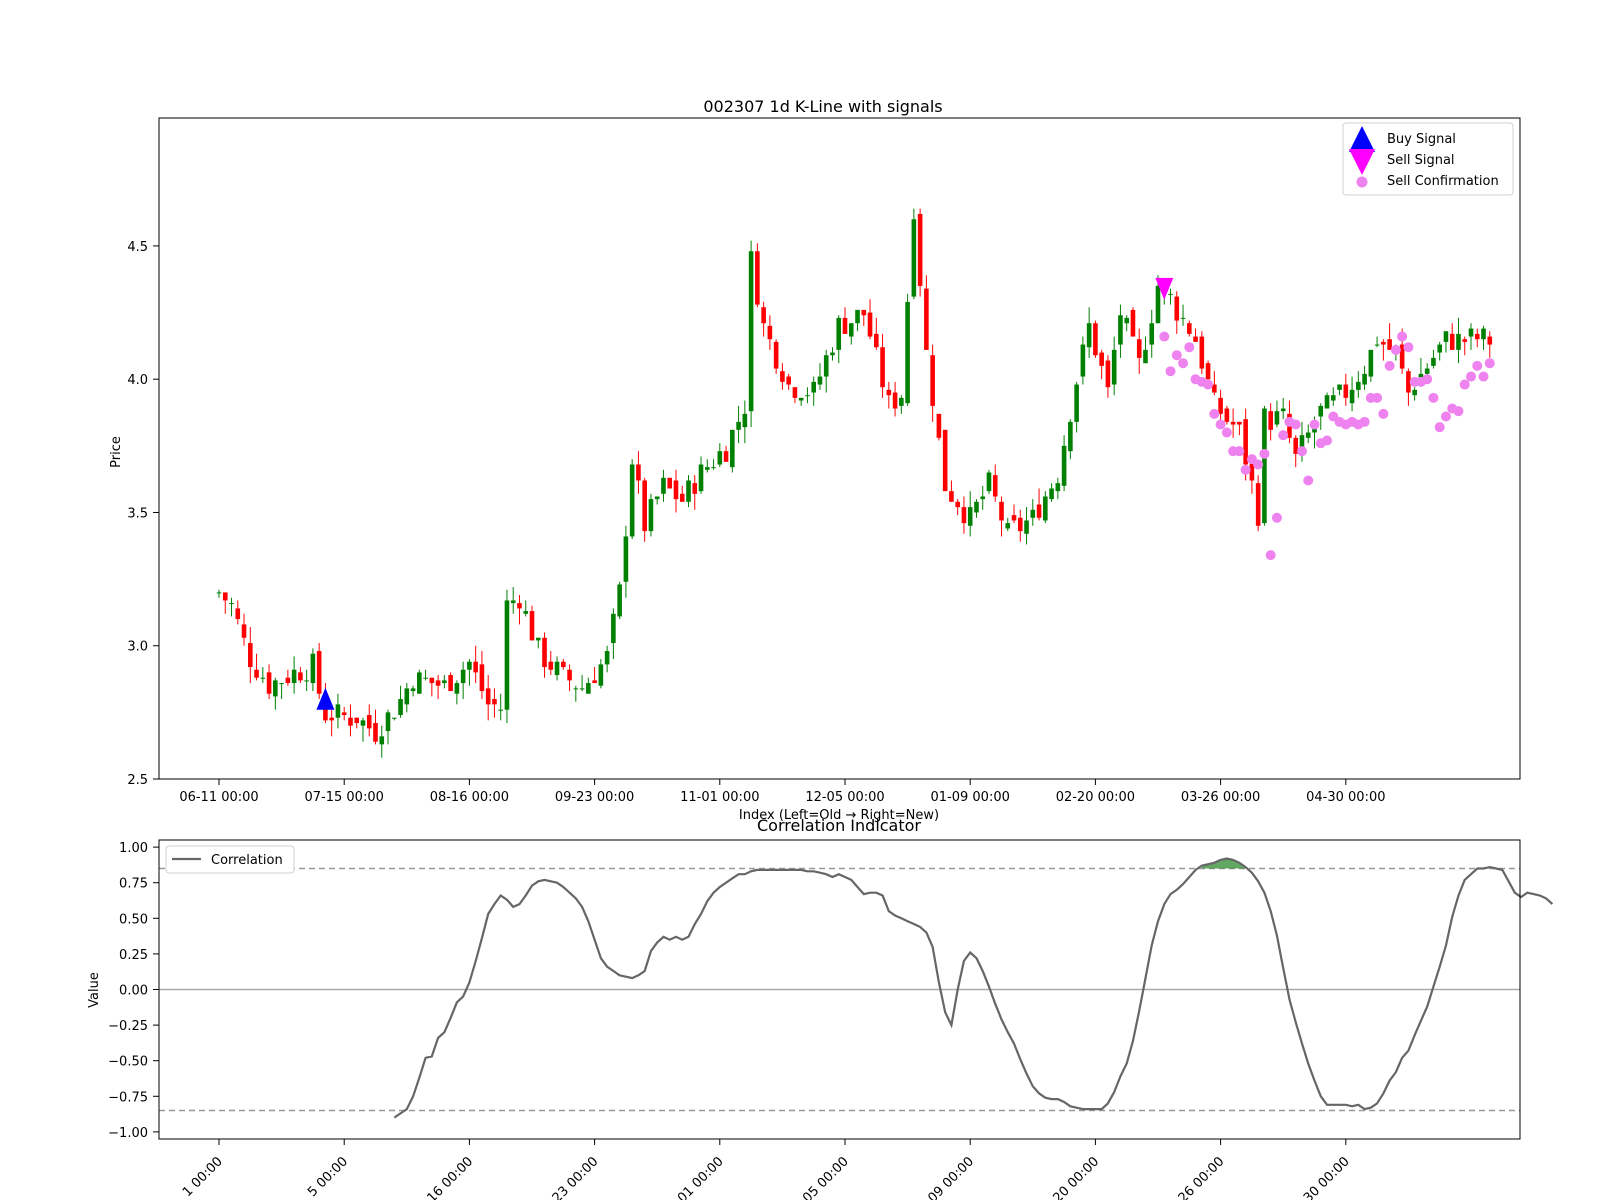 The image size is (1600, 1200). I want to click on price-y-axis: 2.5 3.0 3.5 4.0 4.5, so click(143, 514).